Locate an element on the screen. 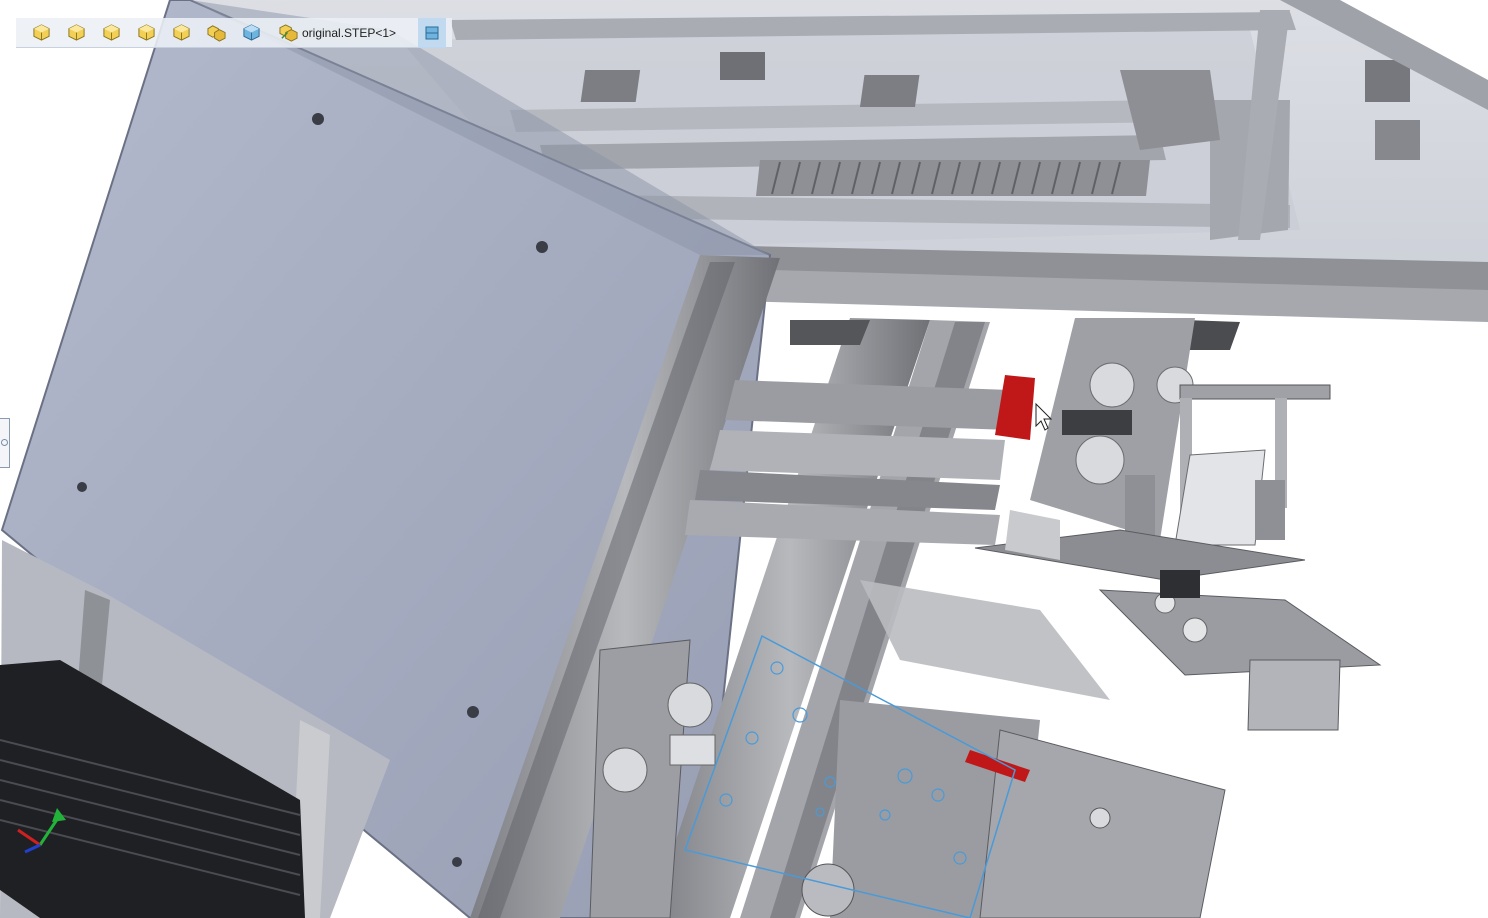  breadcrumb-file-item: original.STEP<1> is located at coordinates (337, 32).